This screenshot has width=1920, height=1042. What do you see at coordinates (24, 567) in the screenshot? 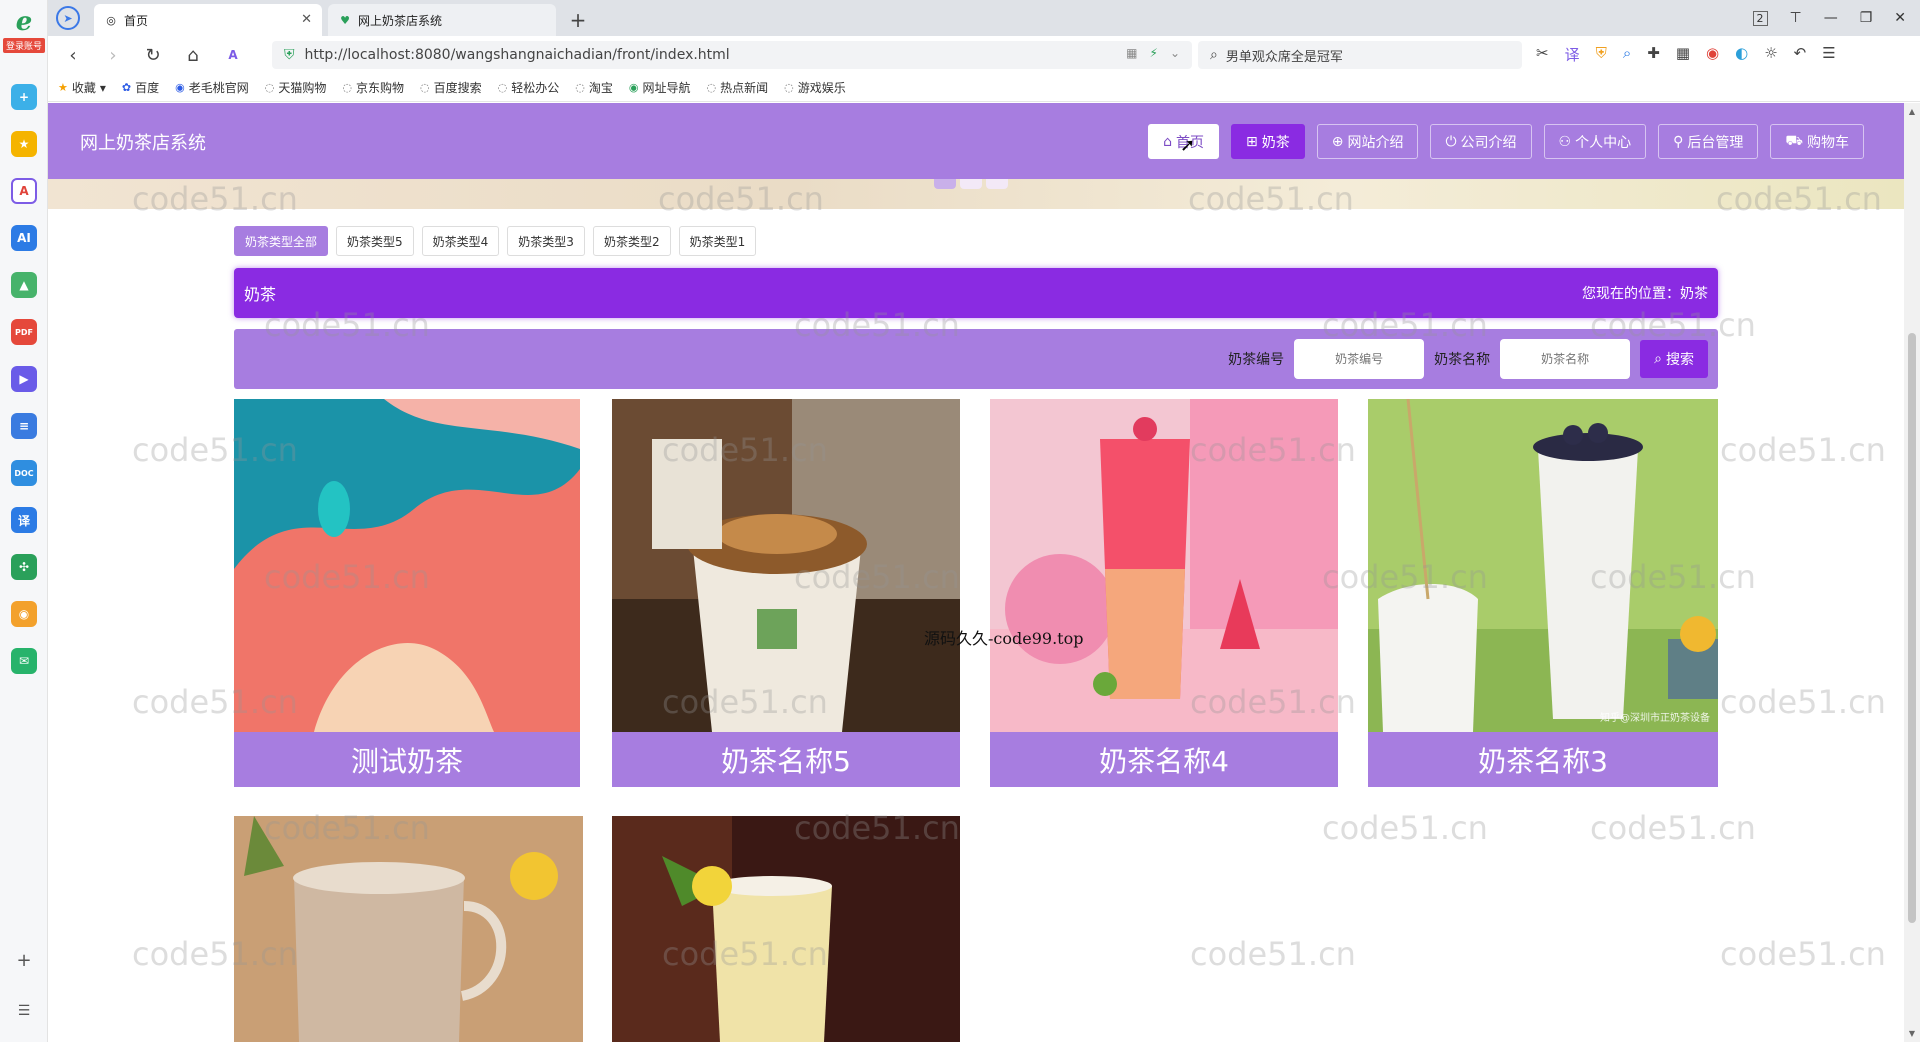
I see `sidebar-mindmap-icon: ✣` at bounding box center [24, 567].